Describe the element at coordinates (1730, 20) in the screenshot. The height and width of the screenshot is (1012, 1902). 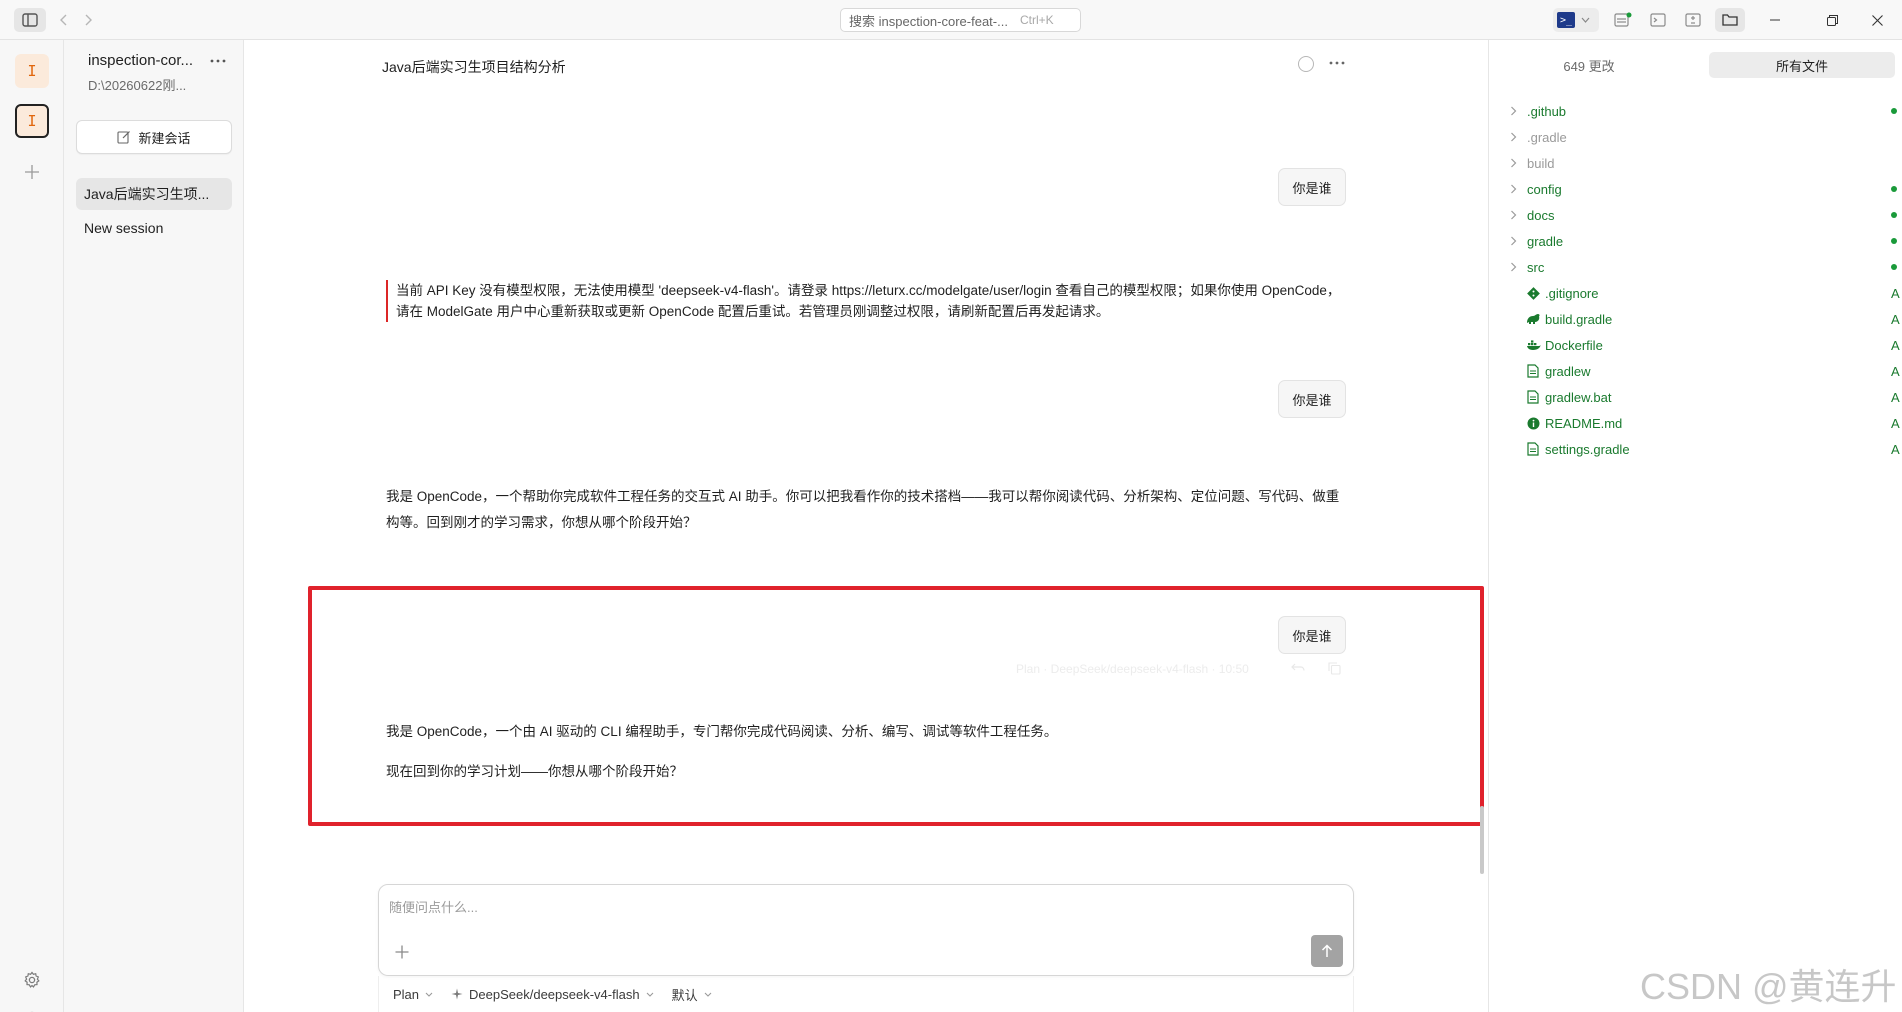
I see `file-tree-toggle-button` at that location.